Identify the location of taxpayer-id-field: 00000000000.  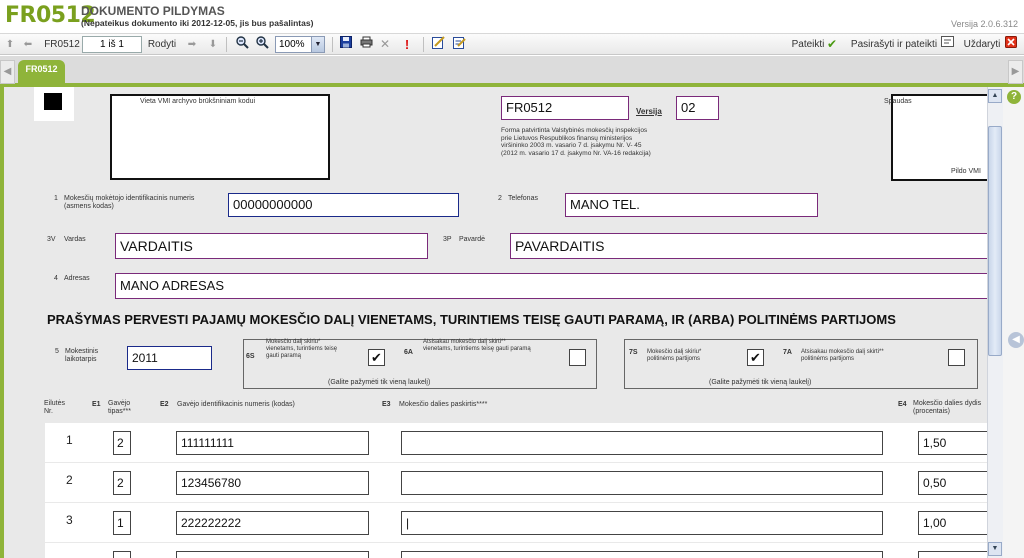
(343, 205).